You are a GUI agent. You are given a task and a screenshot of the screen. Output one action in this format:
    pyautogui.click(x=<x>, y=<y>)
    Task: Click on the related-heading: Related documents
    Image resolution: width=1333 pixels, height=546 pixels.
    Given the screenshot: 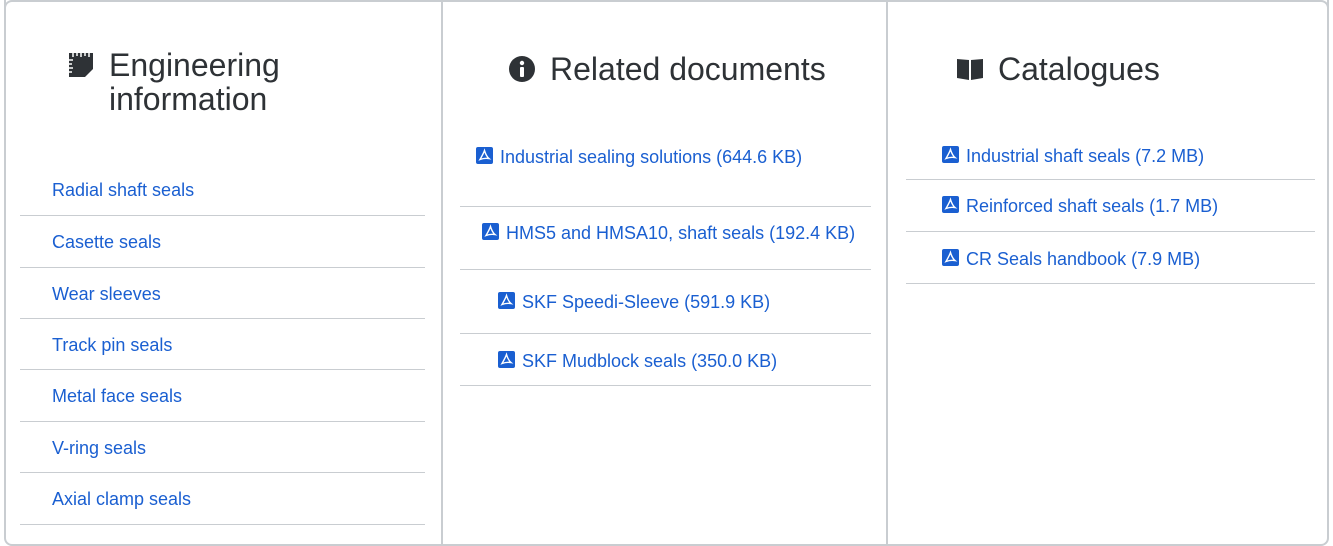 What is the action you would take?
    pyautogui.click(x=667, y=69)
    